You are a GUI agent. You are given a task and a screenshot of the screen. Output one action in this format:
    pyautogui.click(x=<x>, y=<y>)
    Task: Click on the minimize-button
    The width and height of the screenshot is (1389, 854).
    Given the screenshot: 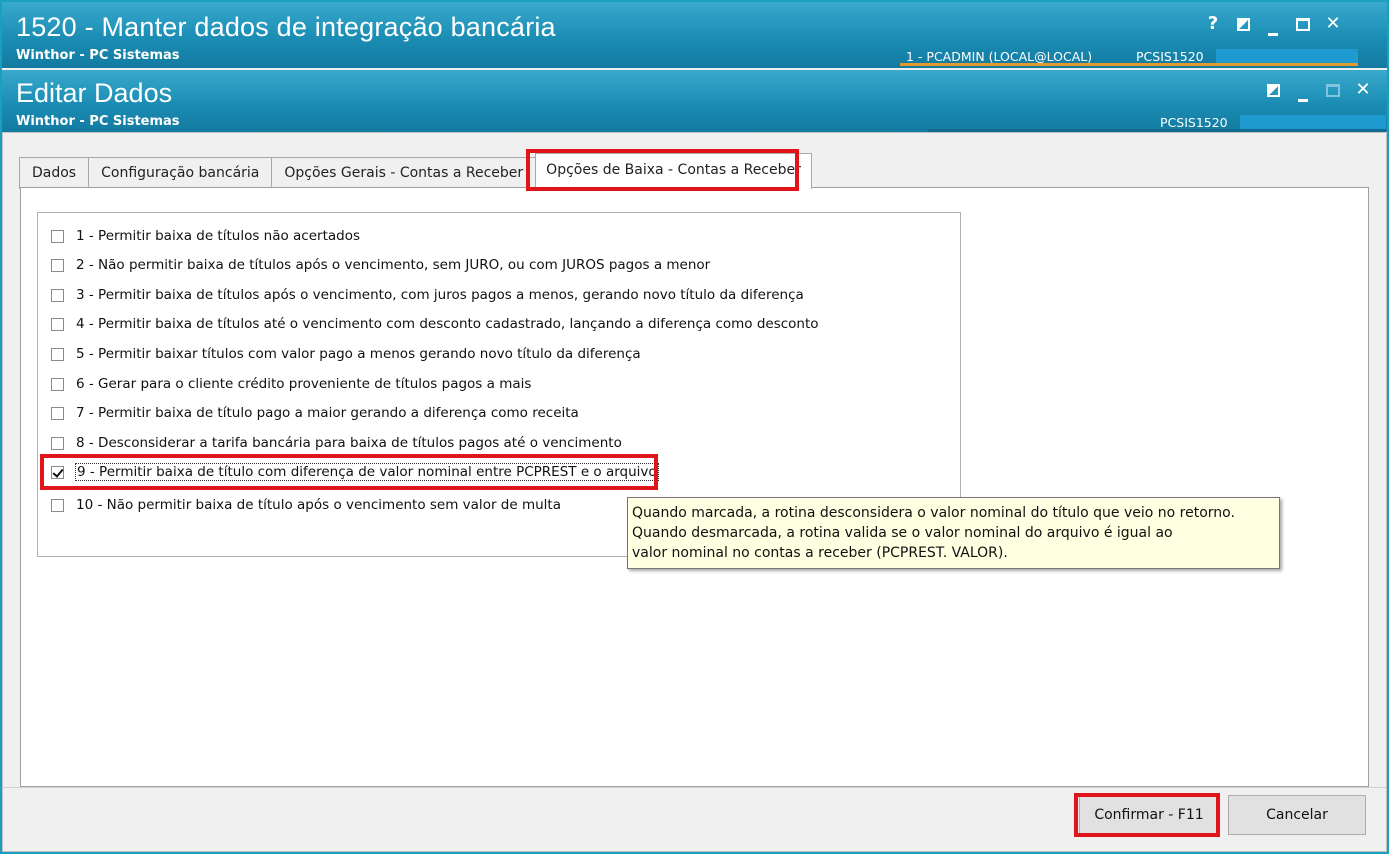 What is the action you would take?
    pyautogui.click(x=1273, y=24)
    